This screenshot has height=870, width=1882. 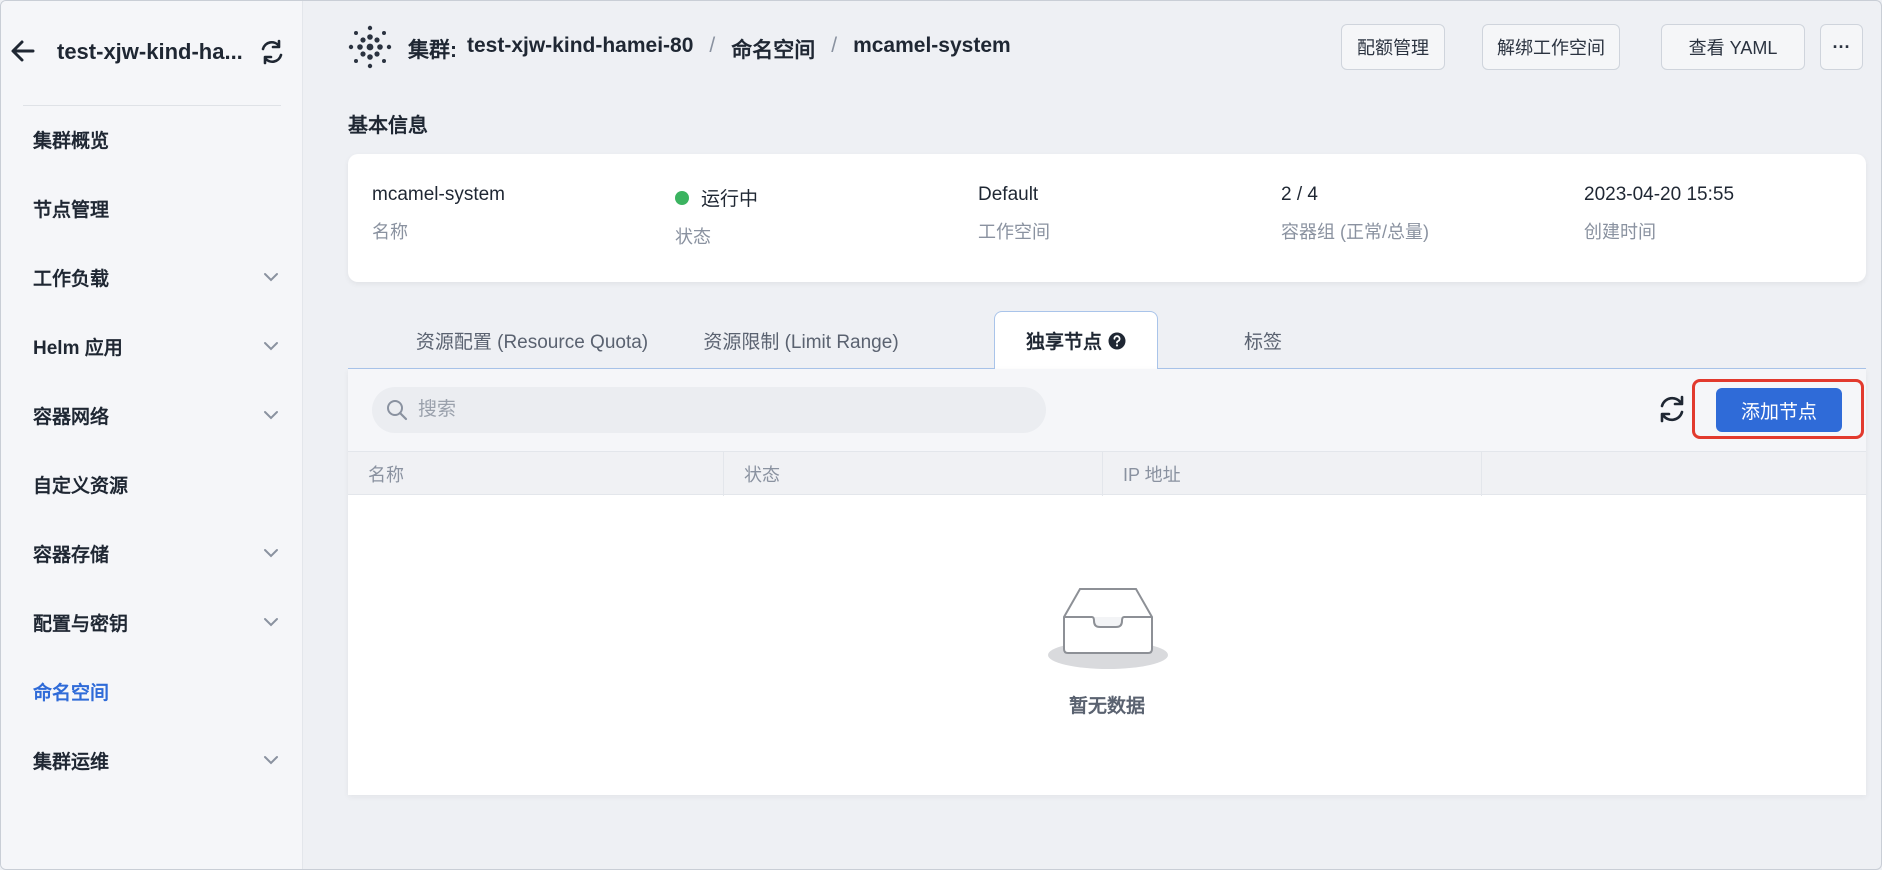 I want to click on info-created-label: 创建时间, so click(x=1620, y=232).